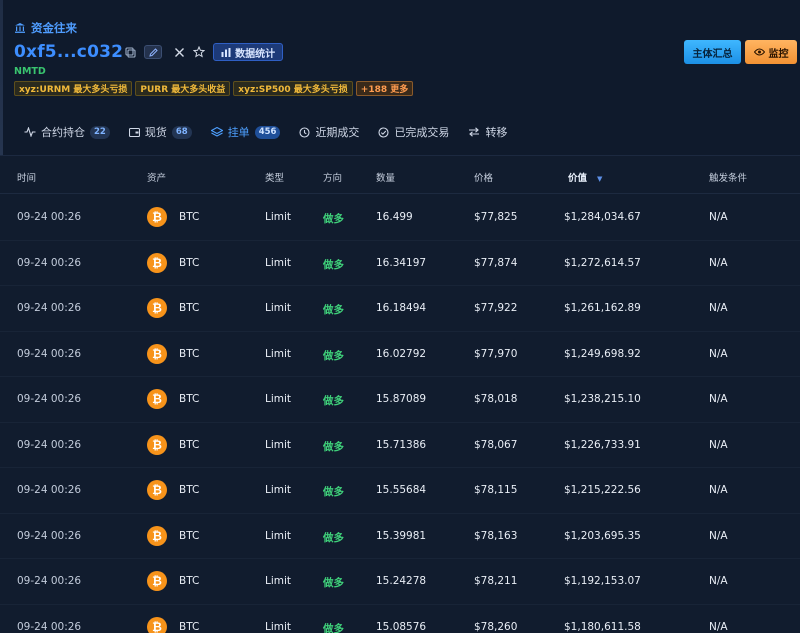  I want to click on cell-price: $78,115, so click(496, 490).